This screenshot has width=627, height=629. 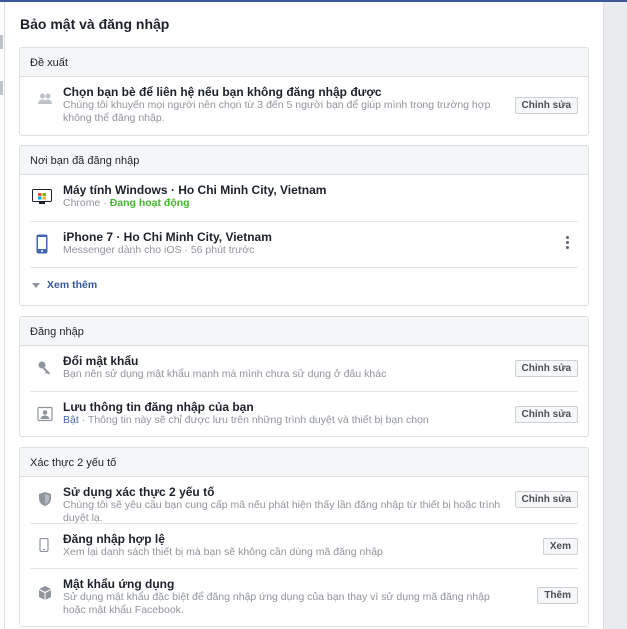 What do you see at coordinates (304, 462) in the screenshot?
I see `section-header: Xác thực 2 yếu tố` at bounding box center [304, 462].